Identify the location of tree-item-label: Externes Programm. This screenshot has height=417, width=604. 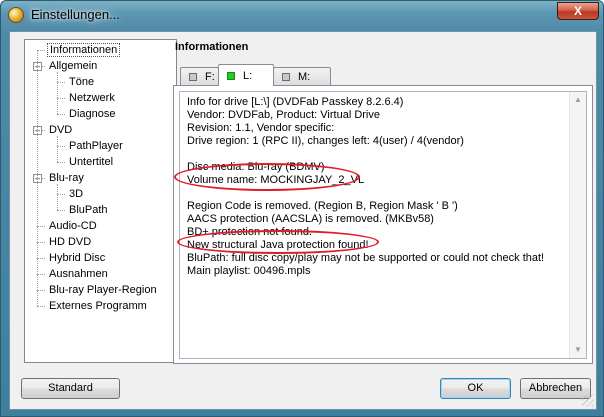
(98, 306).